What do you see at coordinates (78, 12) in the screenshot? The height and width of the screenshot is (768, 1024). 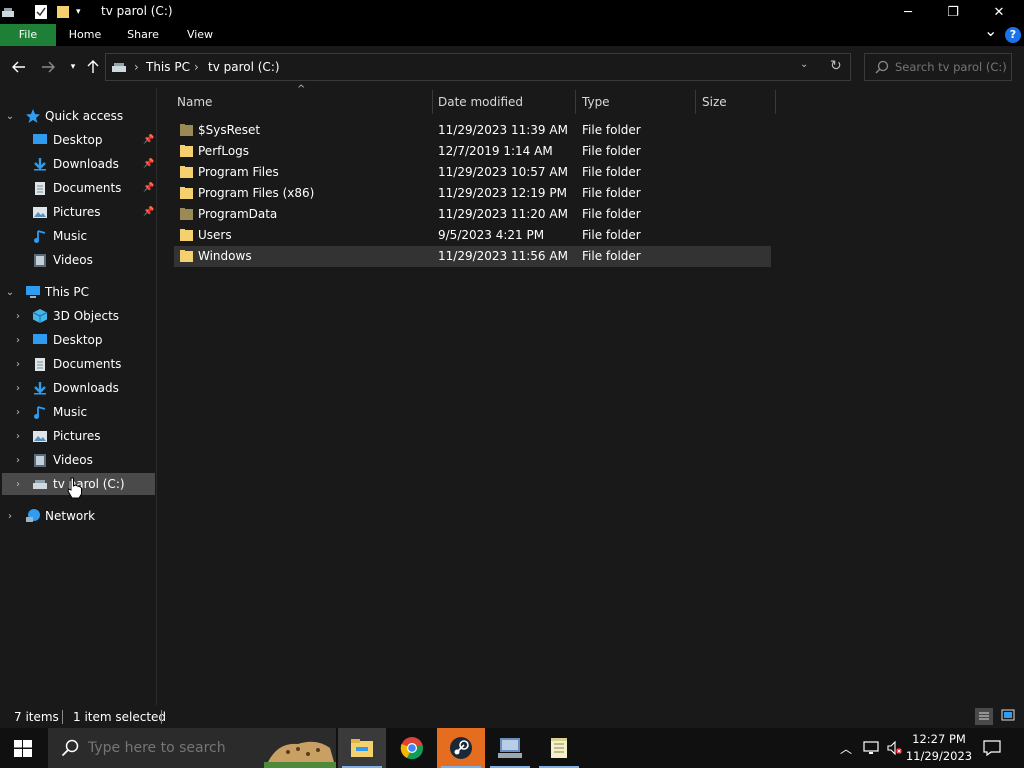 I see `customize-qat-chevron-icon: ▾` at bounding box center [78, 12].